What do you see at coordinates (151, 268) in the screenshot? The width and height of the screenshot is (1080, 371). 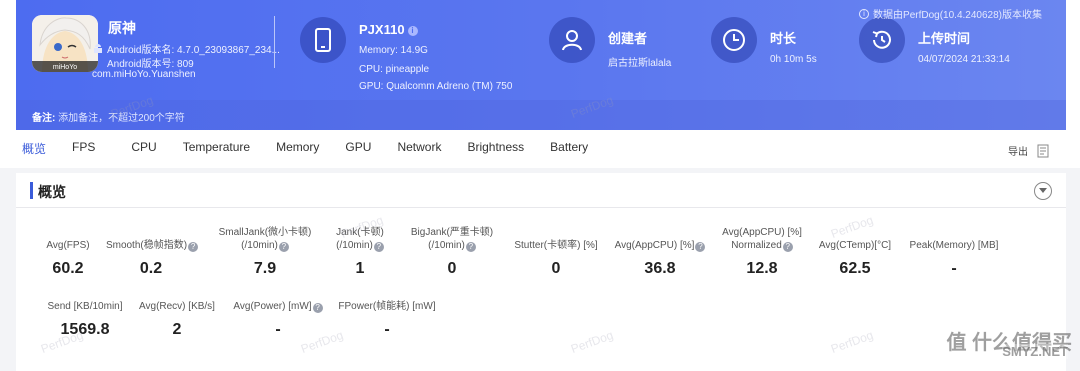 I see `metric-value: 0.2` at bounding box center [151, 268].